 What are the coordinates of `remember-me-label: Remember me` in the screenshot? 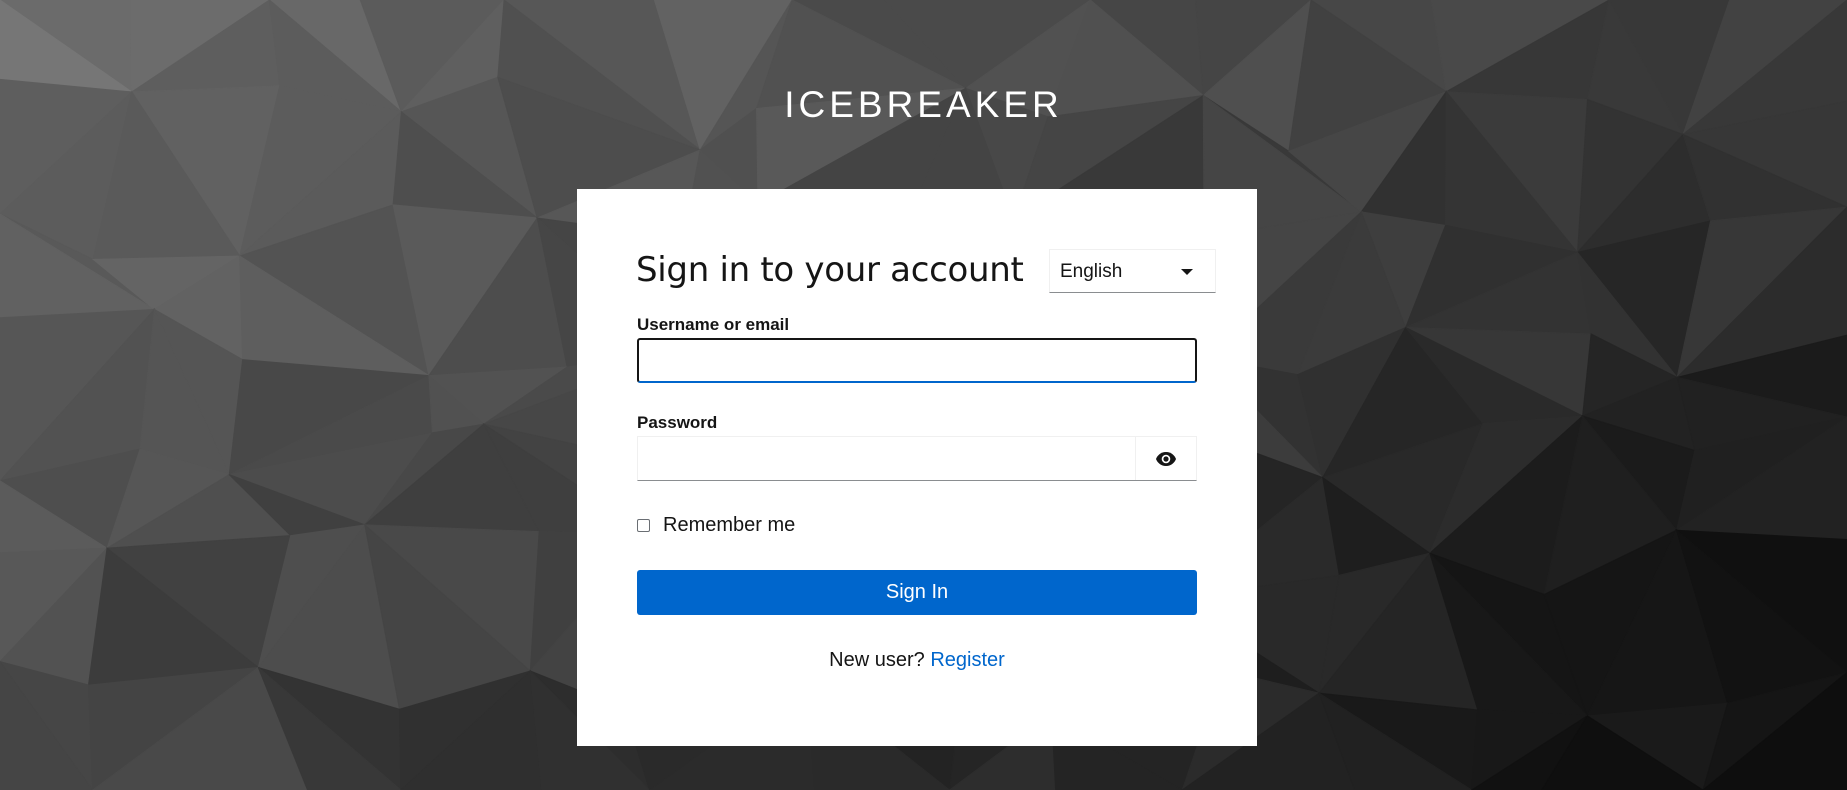 It's located at (729, 525).